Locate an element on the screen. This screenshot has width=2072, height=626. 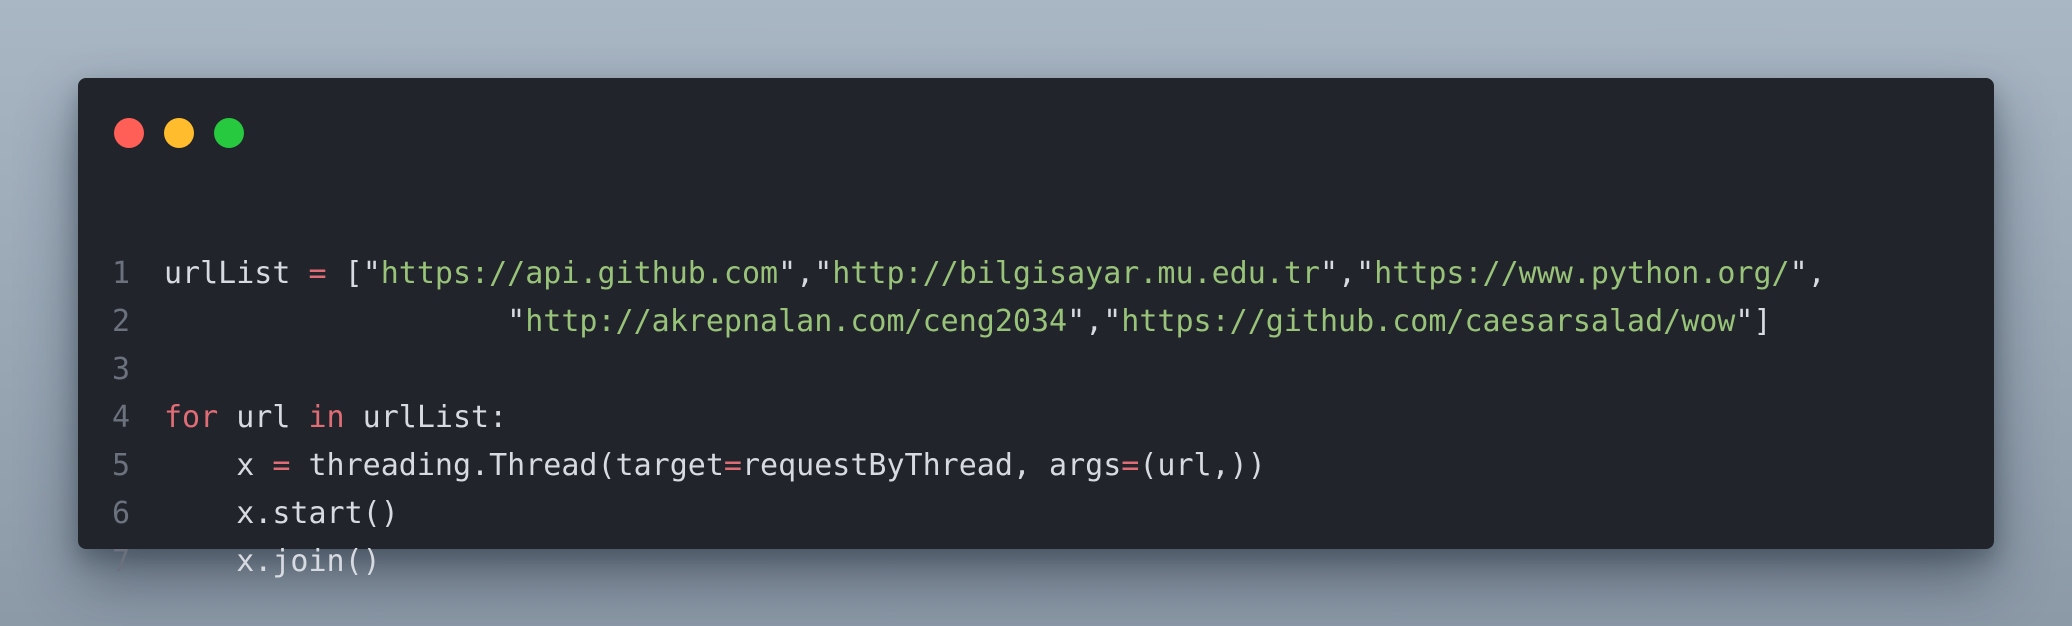
window-controls is located at coordinates (179, 134).